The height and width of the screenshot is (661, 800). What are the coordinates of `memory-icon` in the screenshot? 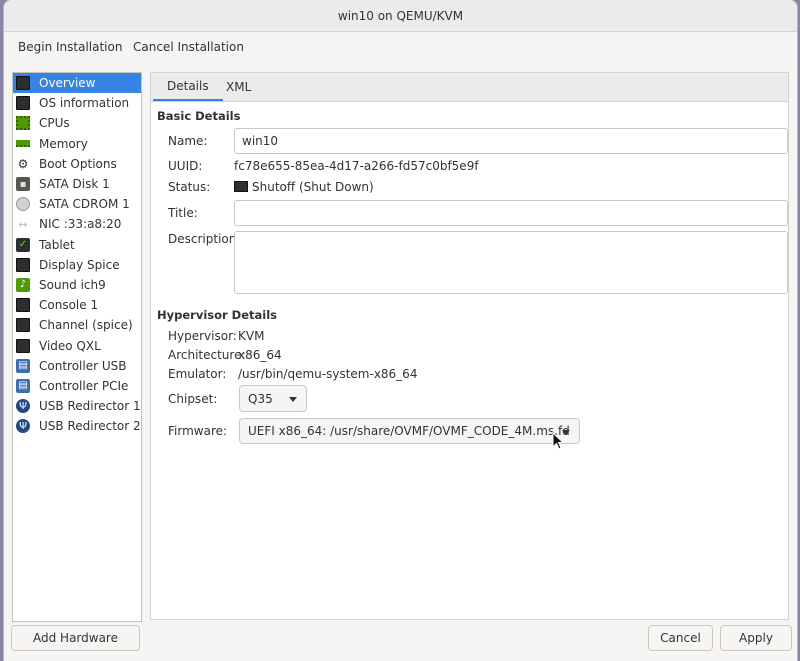 It's located at (23, 144).